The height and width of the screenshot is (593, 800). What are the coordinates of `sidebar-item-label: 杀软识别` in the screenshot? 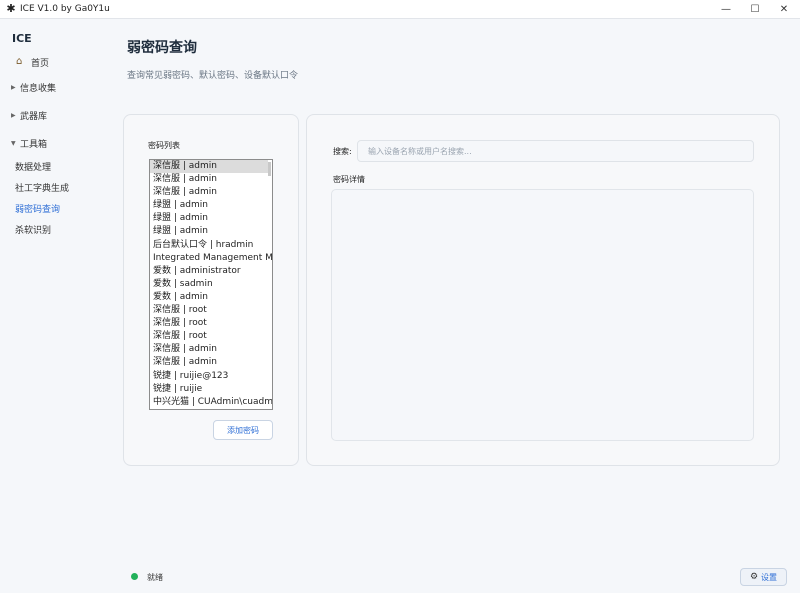 It's located at (33, 230).